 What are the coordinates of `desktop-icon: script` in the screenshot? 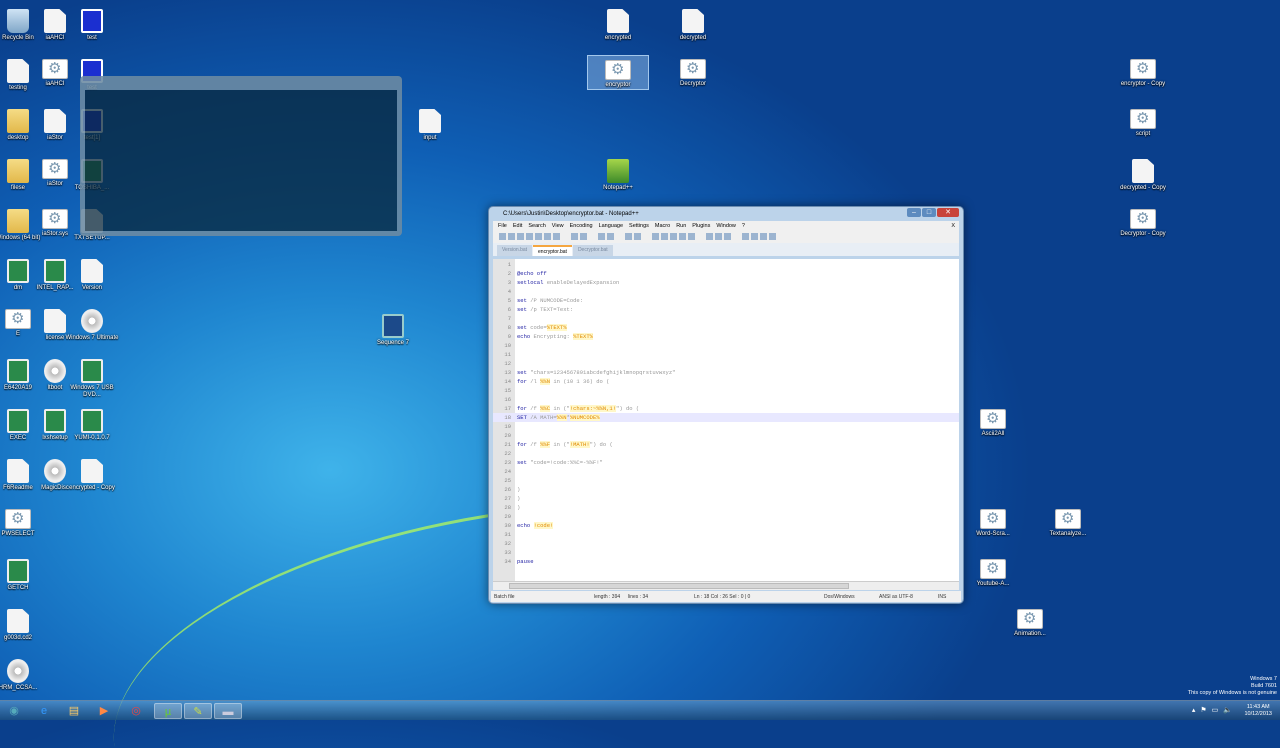 It's located at (1143, 121).